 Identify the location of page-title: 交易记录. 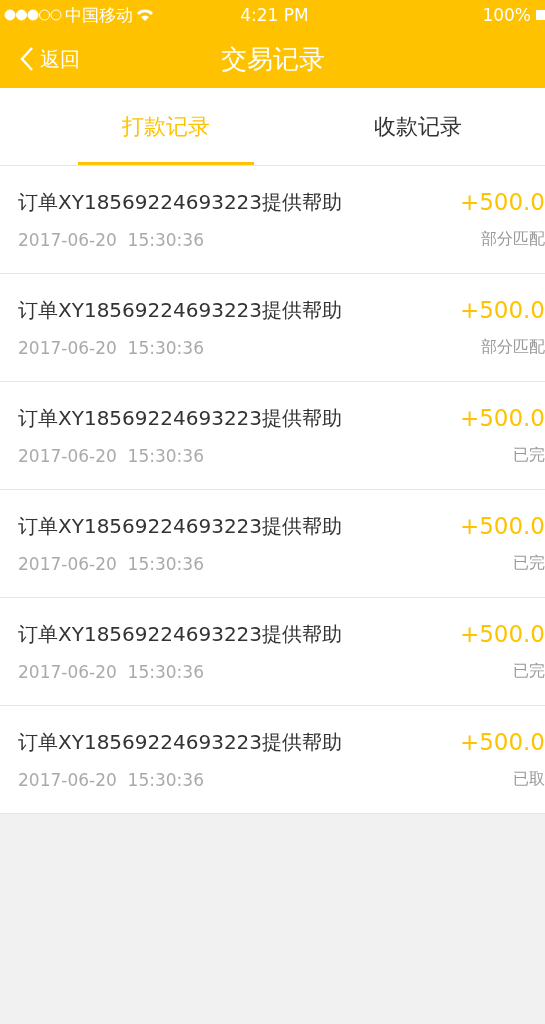
(272, 59).